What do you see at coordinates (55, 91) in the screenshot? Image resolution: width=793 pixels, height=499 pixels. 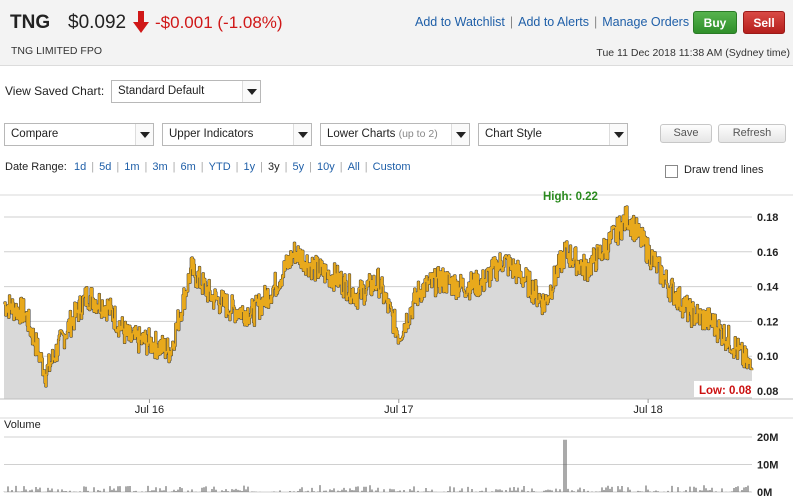 I see `view-saved-chart-label: View Saved Chart:` at bounding box center [55, 91].